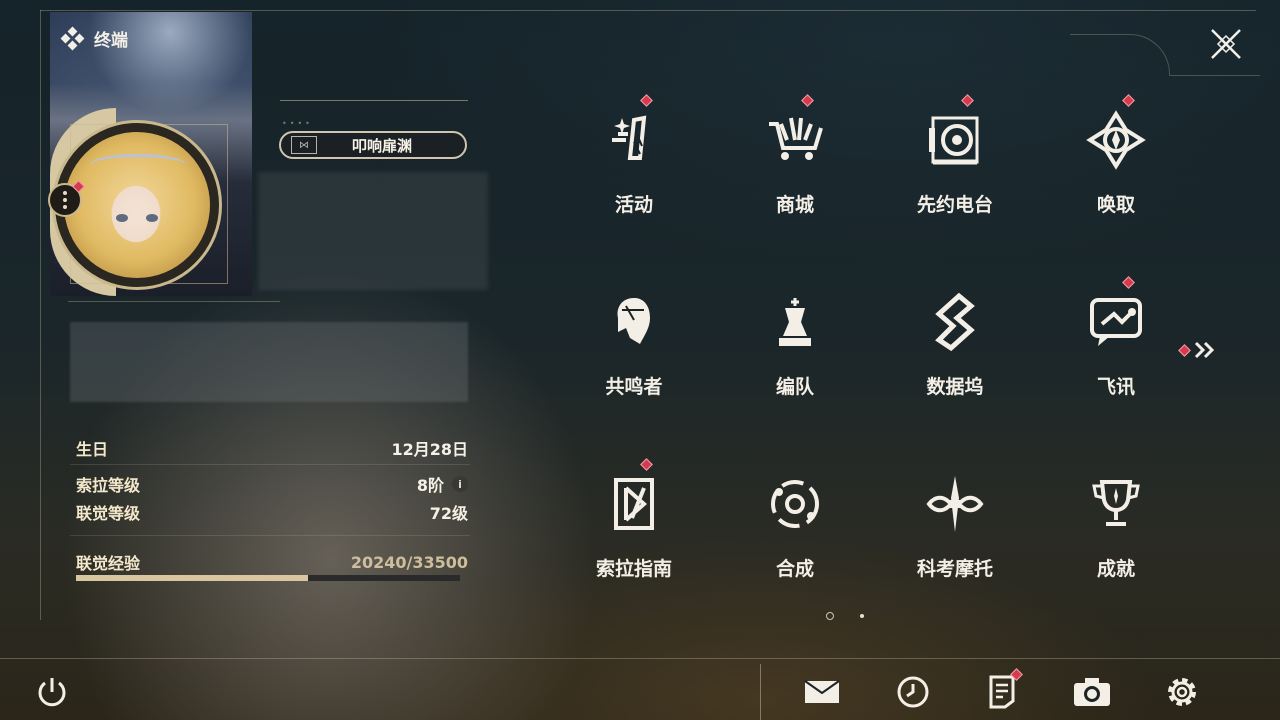  I want to click on sola-level-value-wrap: 8阶 i, so click(442, 484).